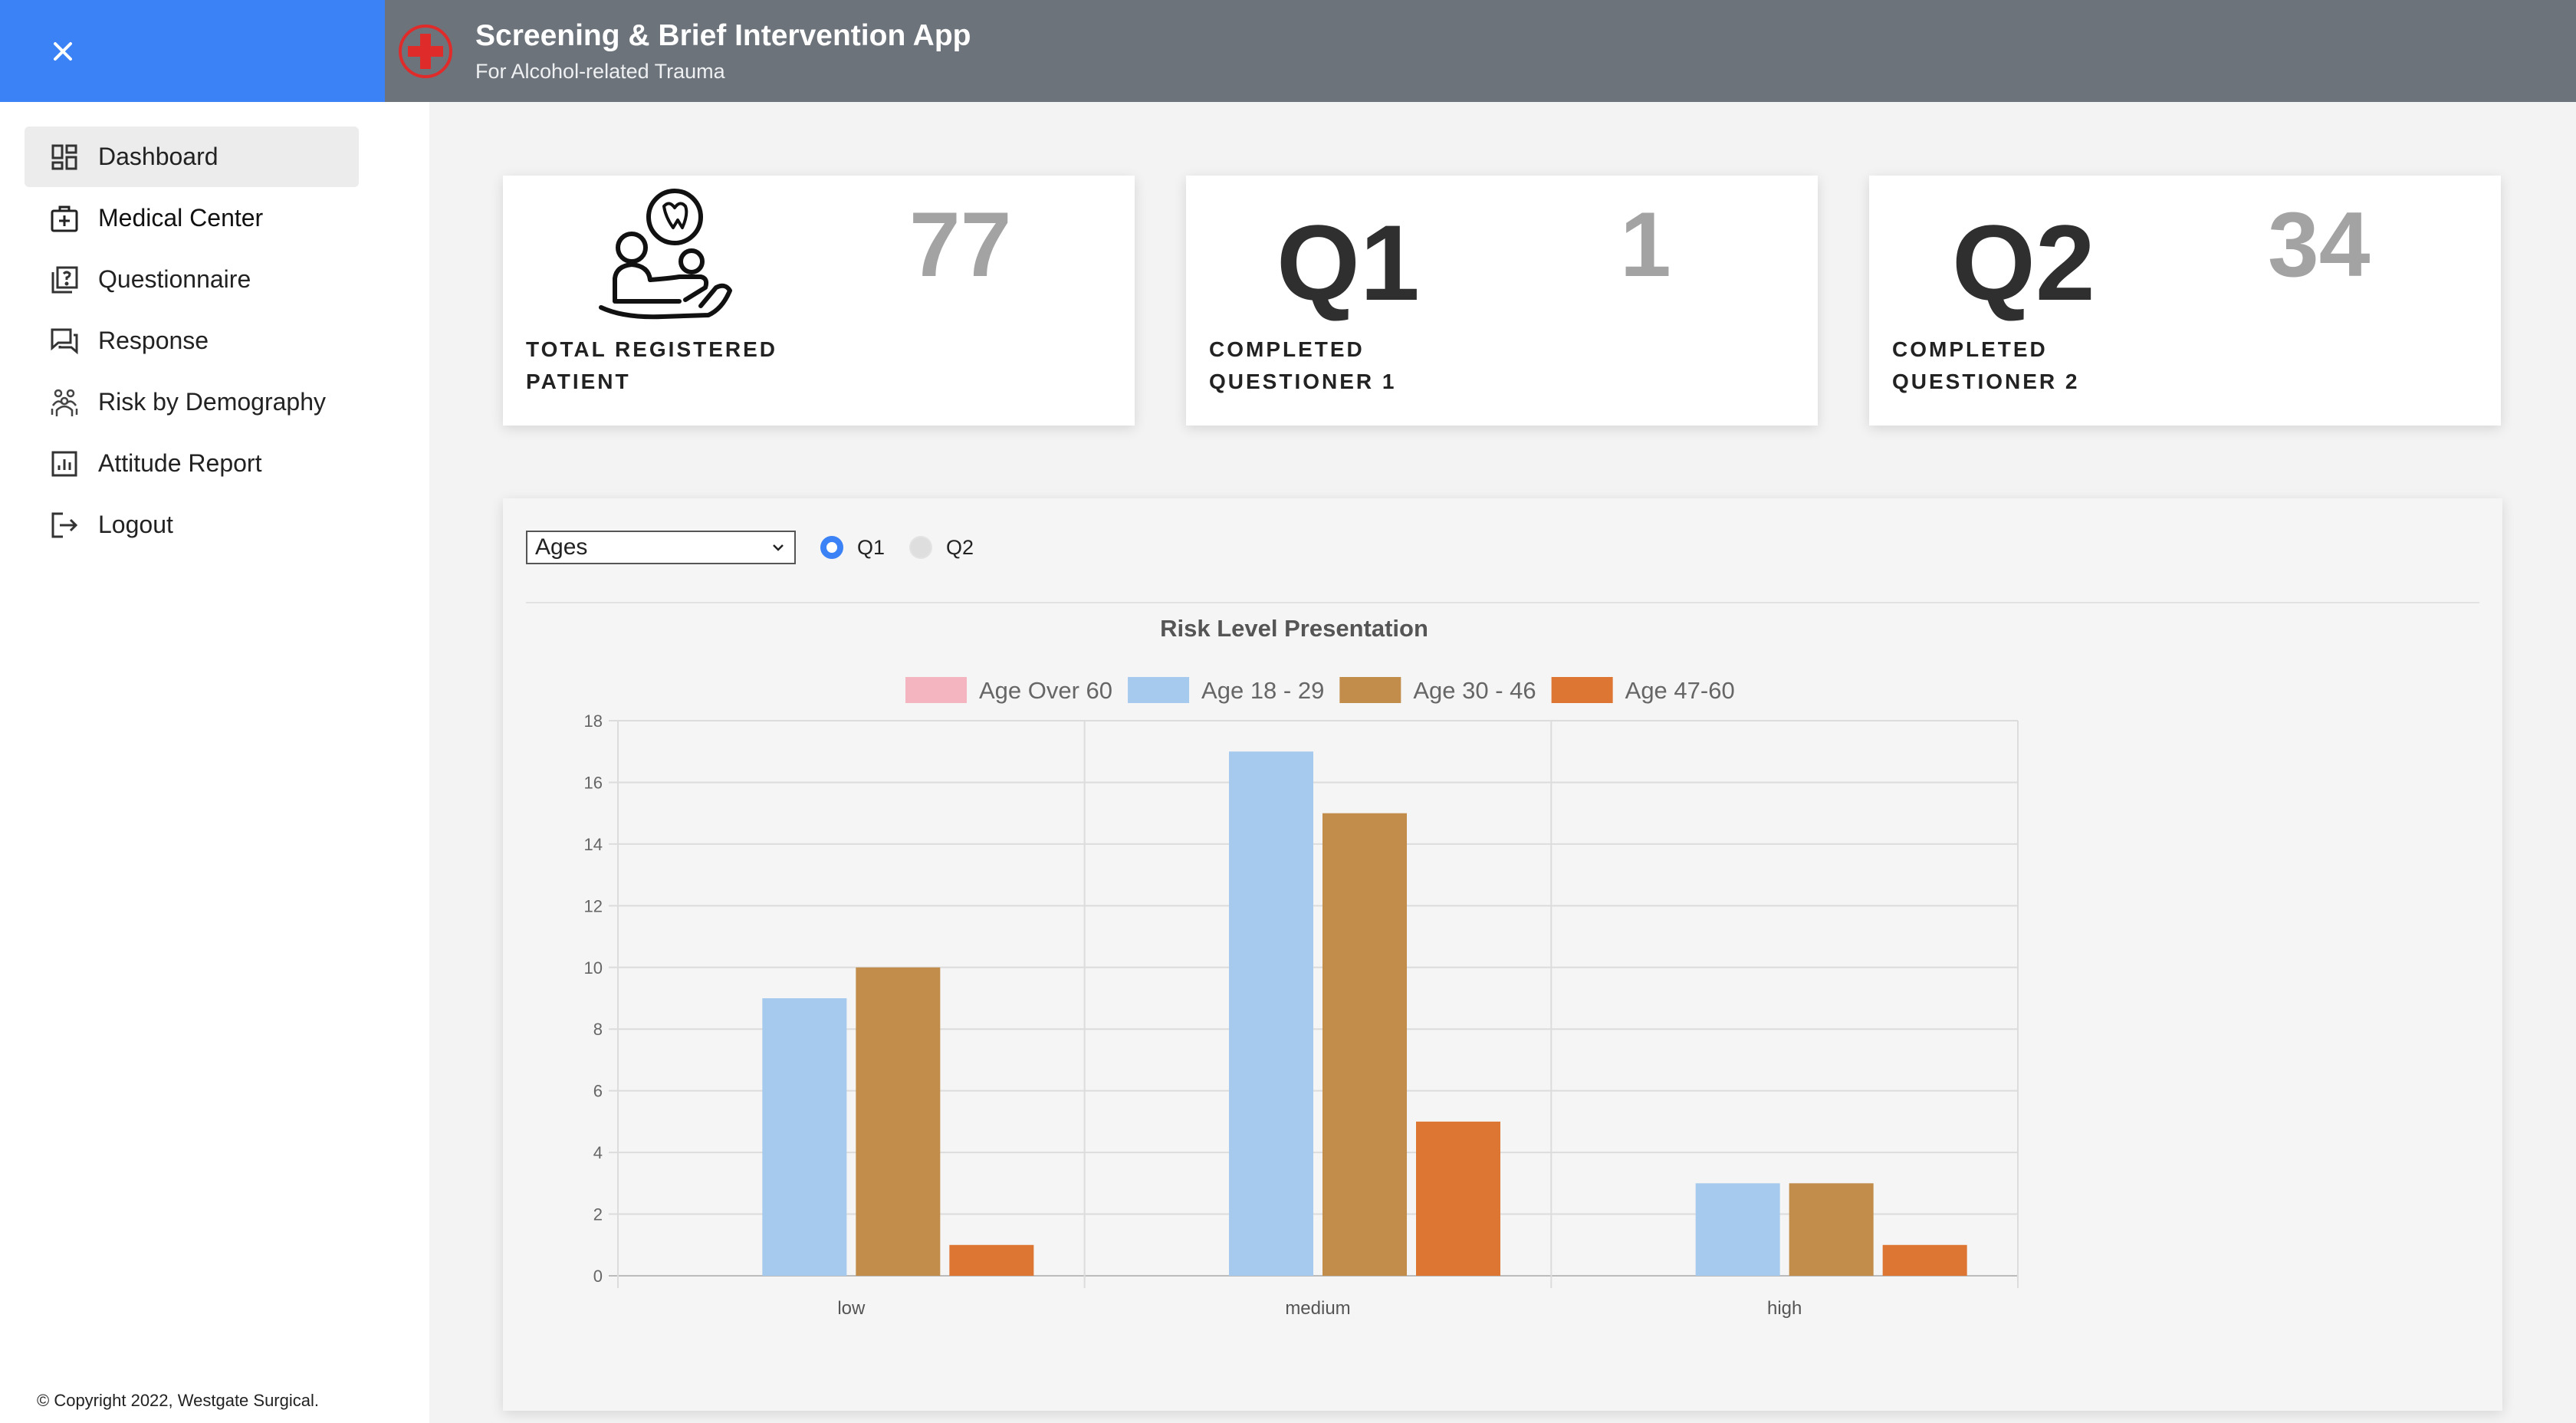  Describe the element at coordinates (2185, 301) in the screenshot. I see `stat-card-q2: Q2 34 COMPLETED QUESTIONER 2` at that location.